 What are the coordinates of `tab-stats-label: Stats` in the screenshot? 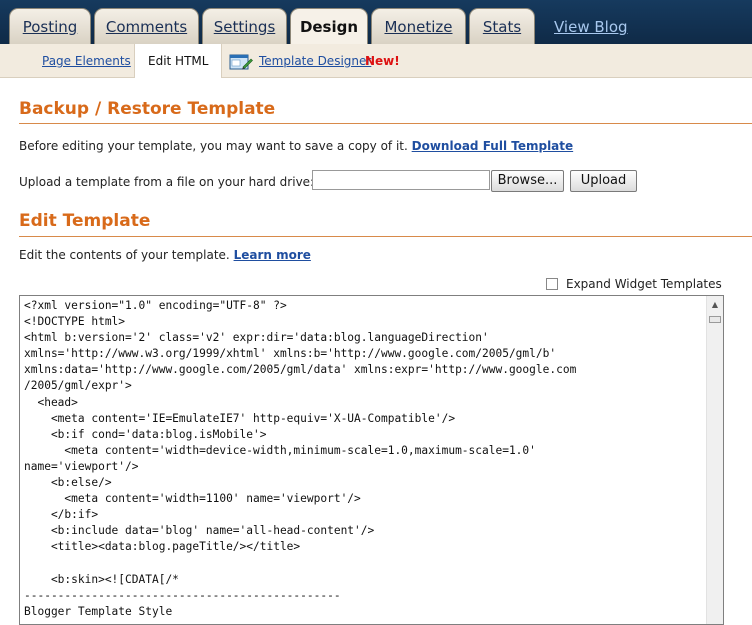 It's located at (502, 27).